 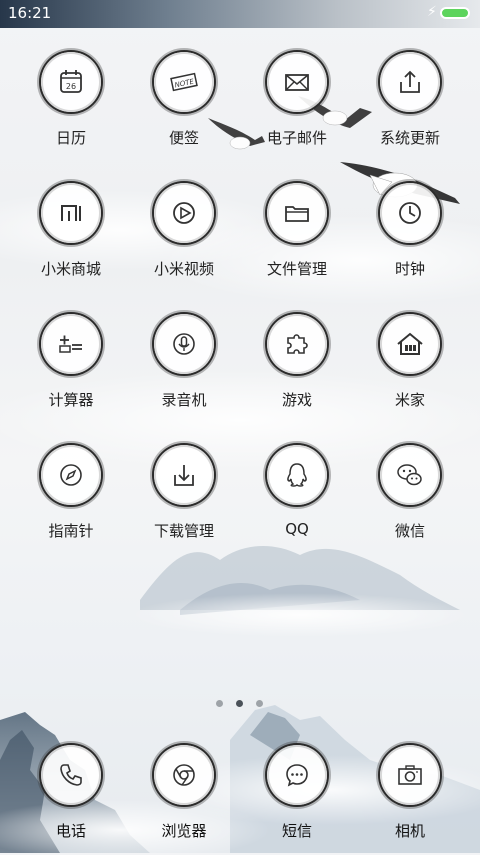 I want to click on app-label: 米家, so click(x=409, y=400).